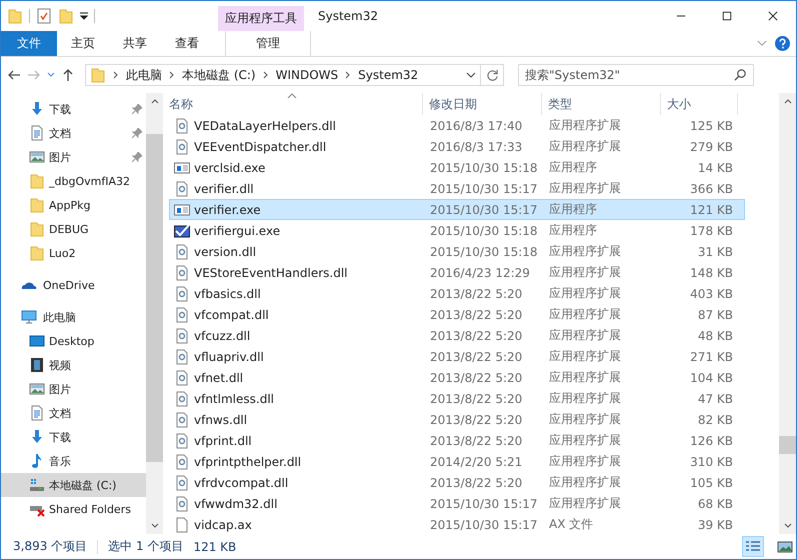  Describe the element at coordinates (73, 365) in the screenshot. I see `sidebar-item: 视频` at that location.